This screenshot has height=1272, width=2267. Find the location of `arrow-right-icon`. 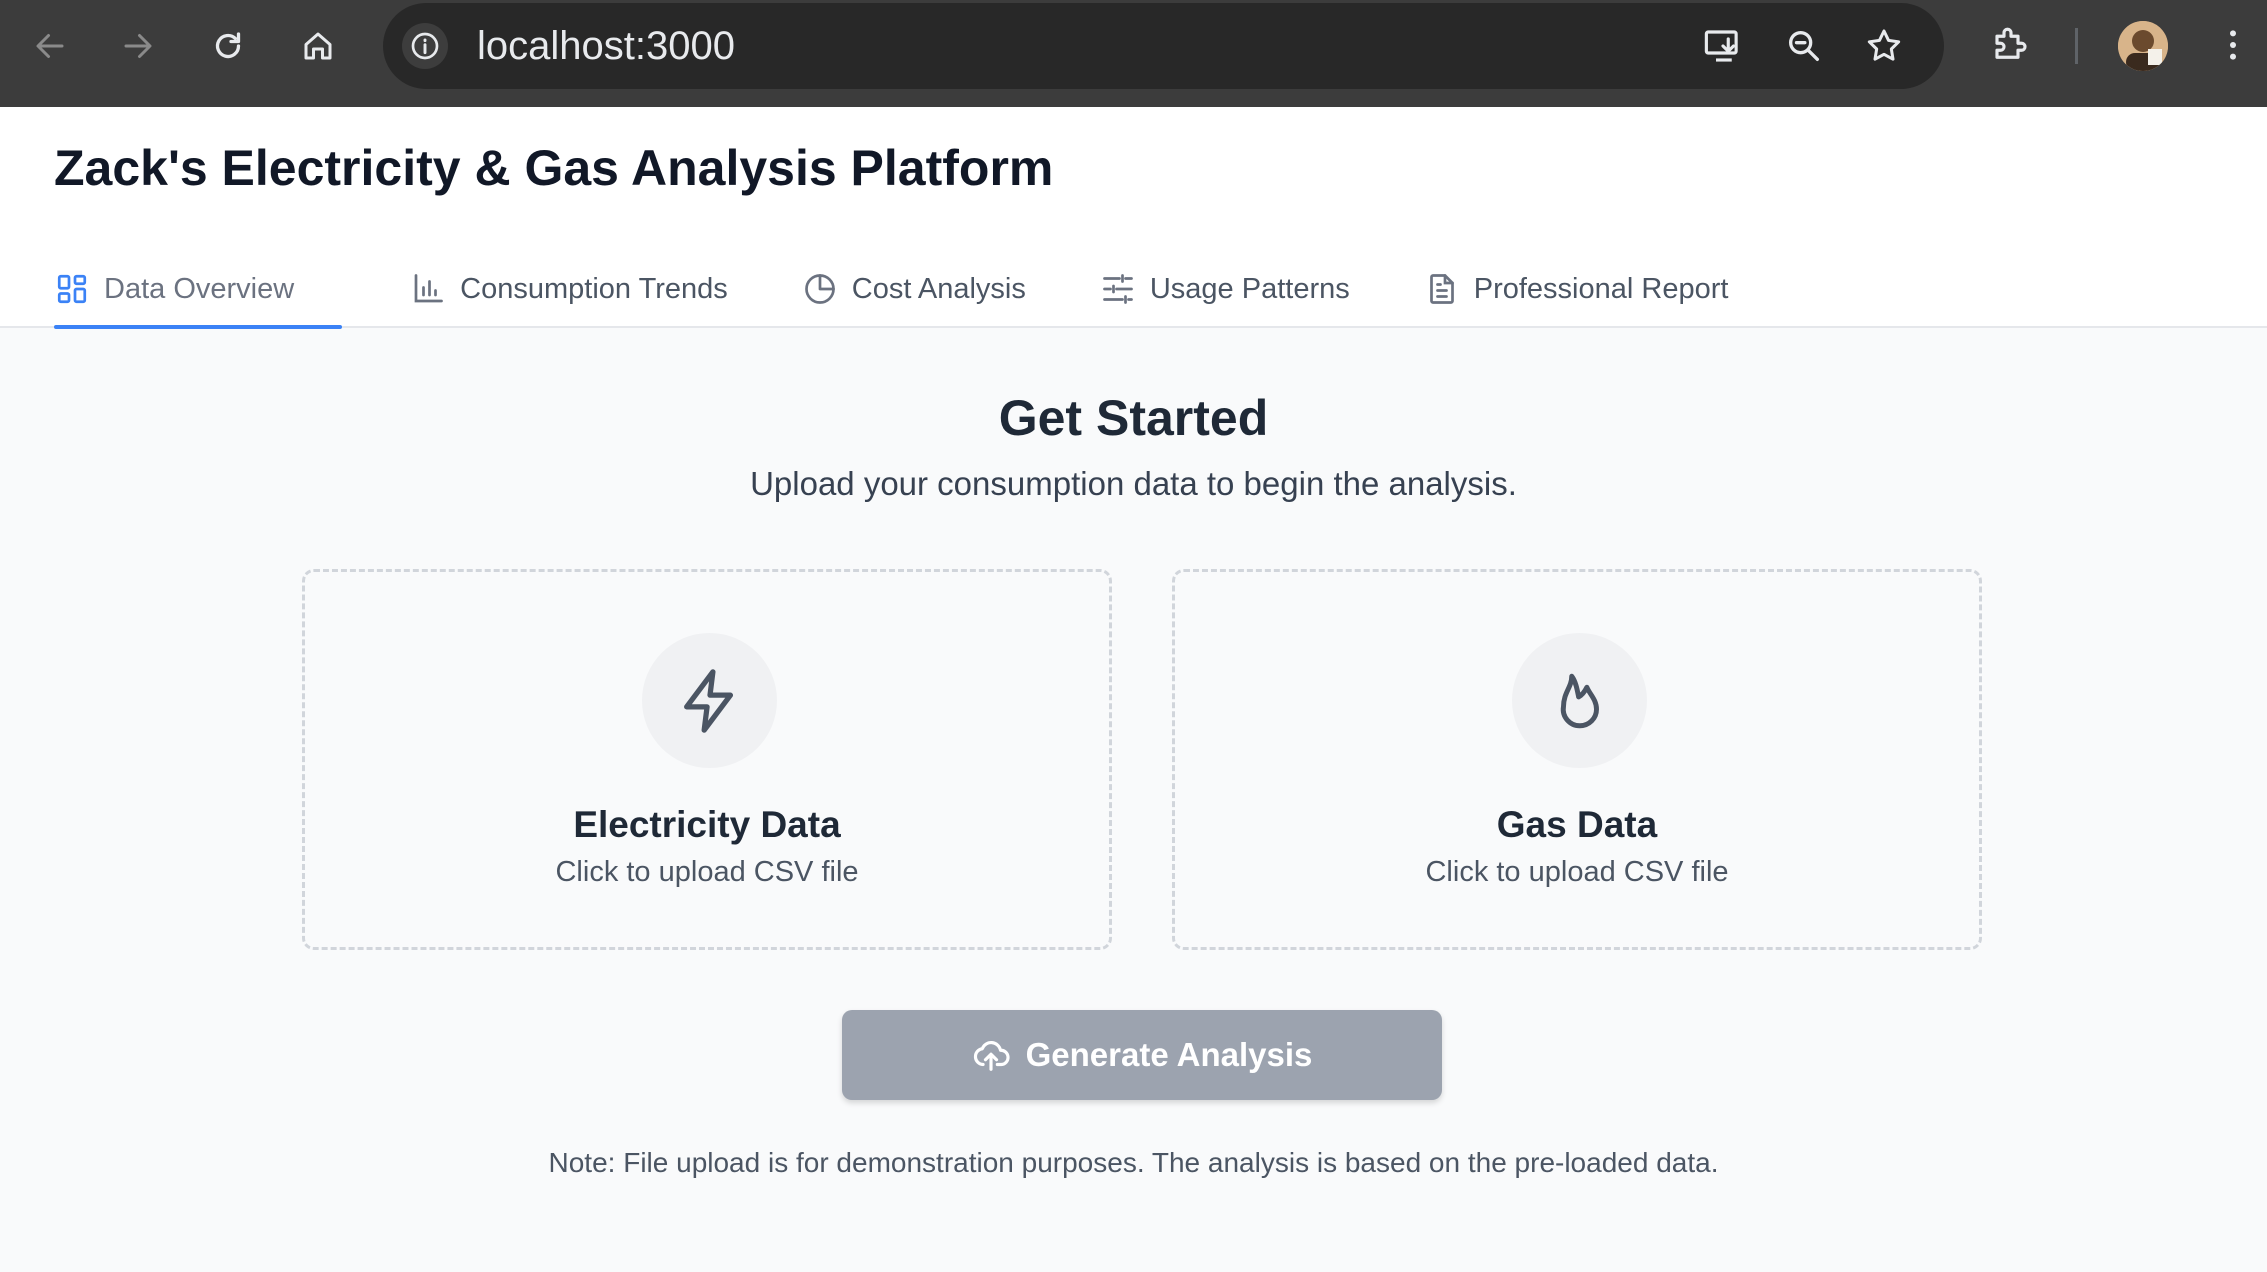

arrow-right-icon is located at coordinates (138, 46).